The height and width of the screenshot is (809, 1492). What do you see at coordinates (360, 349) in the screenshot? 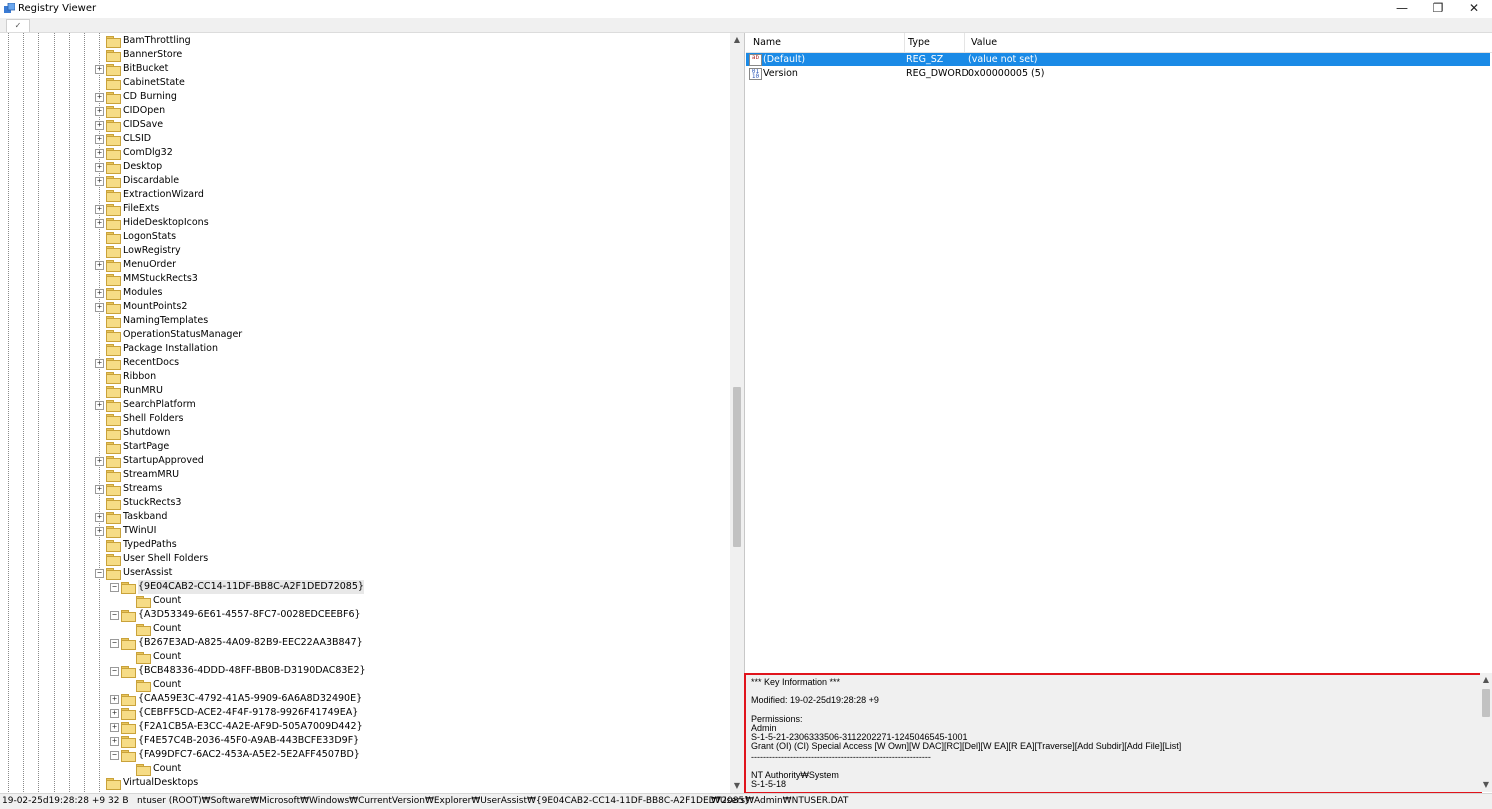
I see `tree-item: Package Installation` at bounding box center [360, 349].